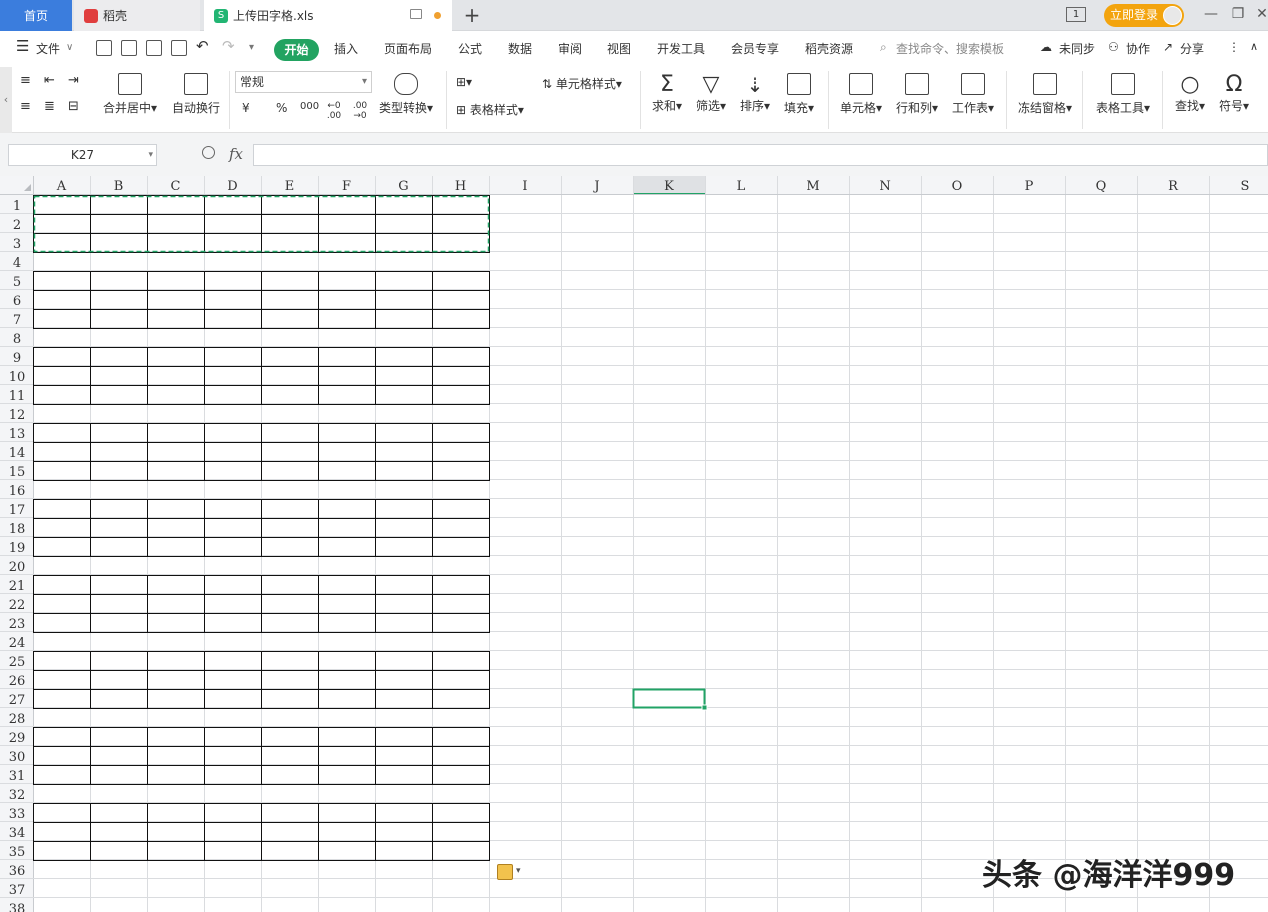 Image resolution: width=1268 pixels, height=912 pixels. Describe the element at coordinates (281, 108) in the screenshot. I see `percent-button: %` at that location.